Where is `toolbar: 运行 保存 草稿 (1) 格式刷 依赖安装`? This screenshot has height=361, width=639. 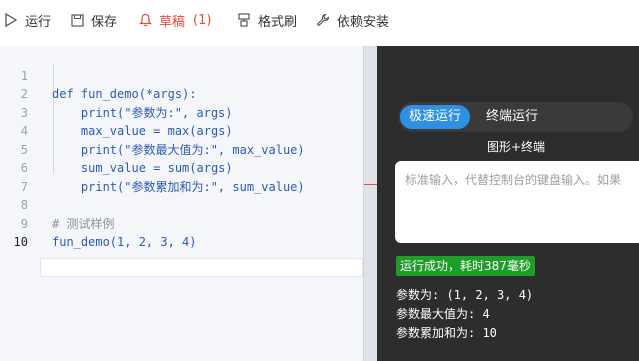
toolbar: 运行 保存 草稿 (1) 格式刷 依赖安装 is located at coordinates (319, 19).